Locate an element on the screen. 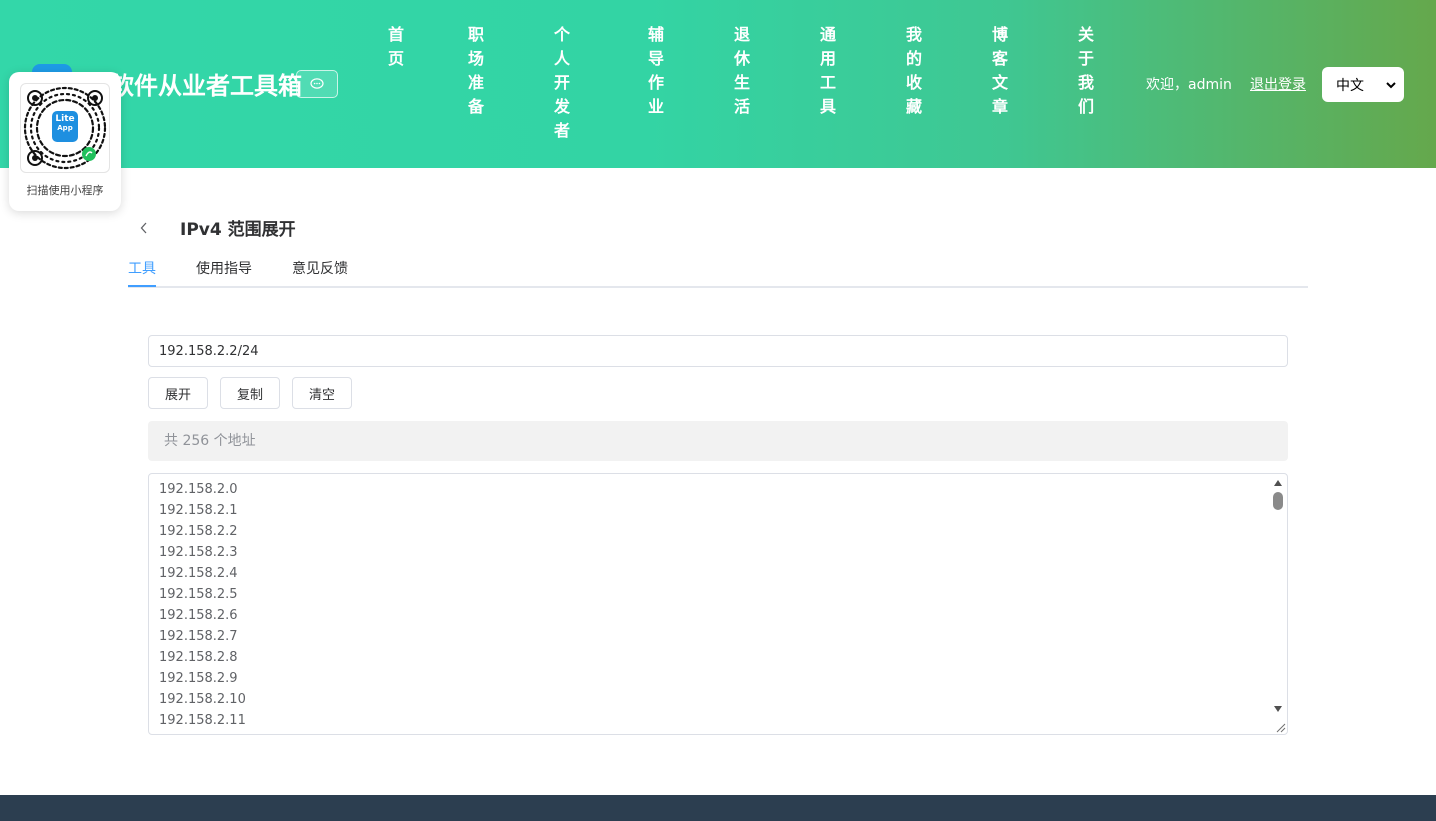  qr-badge-bottom: App is located at coordinates (65, 128).